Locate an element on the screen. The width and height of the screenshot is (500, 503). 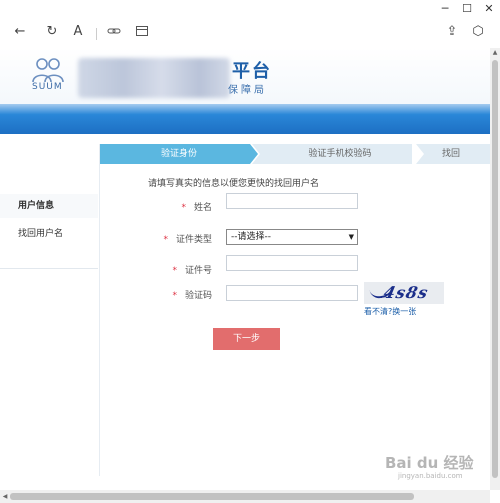
sidebar-item-recover-username: 找回用户名 is located at coordinates (49, 234).